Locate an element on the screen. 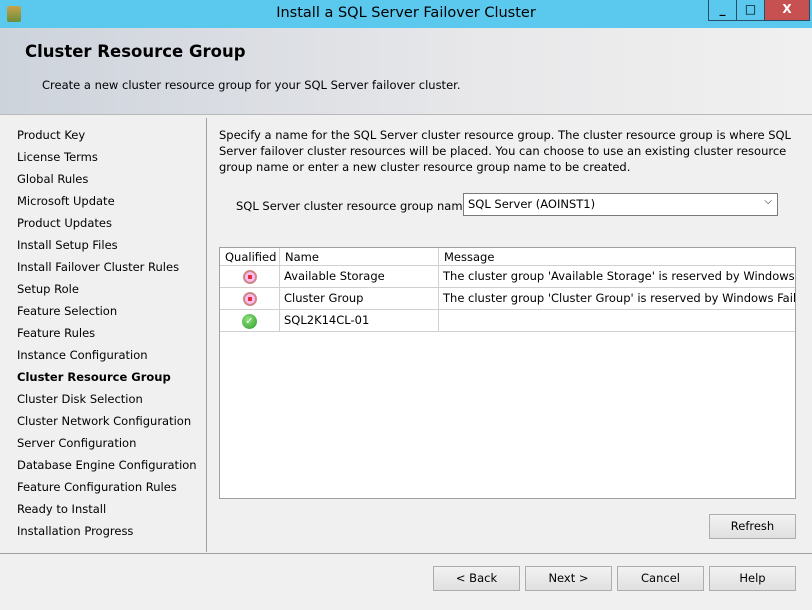 This screenshot has width=812, height=610. nav-item: Feature Configuration Rules is located at coordinates (97, 487).